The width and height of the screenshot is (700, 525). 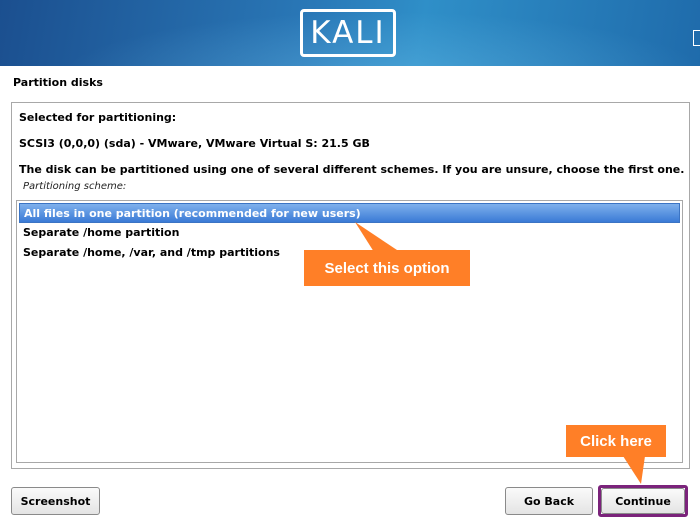 What do you see at coordinates (75, 186) in the screenshot?
I see `partitioning-scheme-label: Partitioning scheme:` at bounding box center [75, 186].